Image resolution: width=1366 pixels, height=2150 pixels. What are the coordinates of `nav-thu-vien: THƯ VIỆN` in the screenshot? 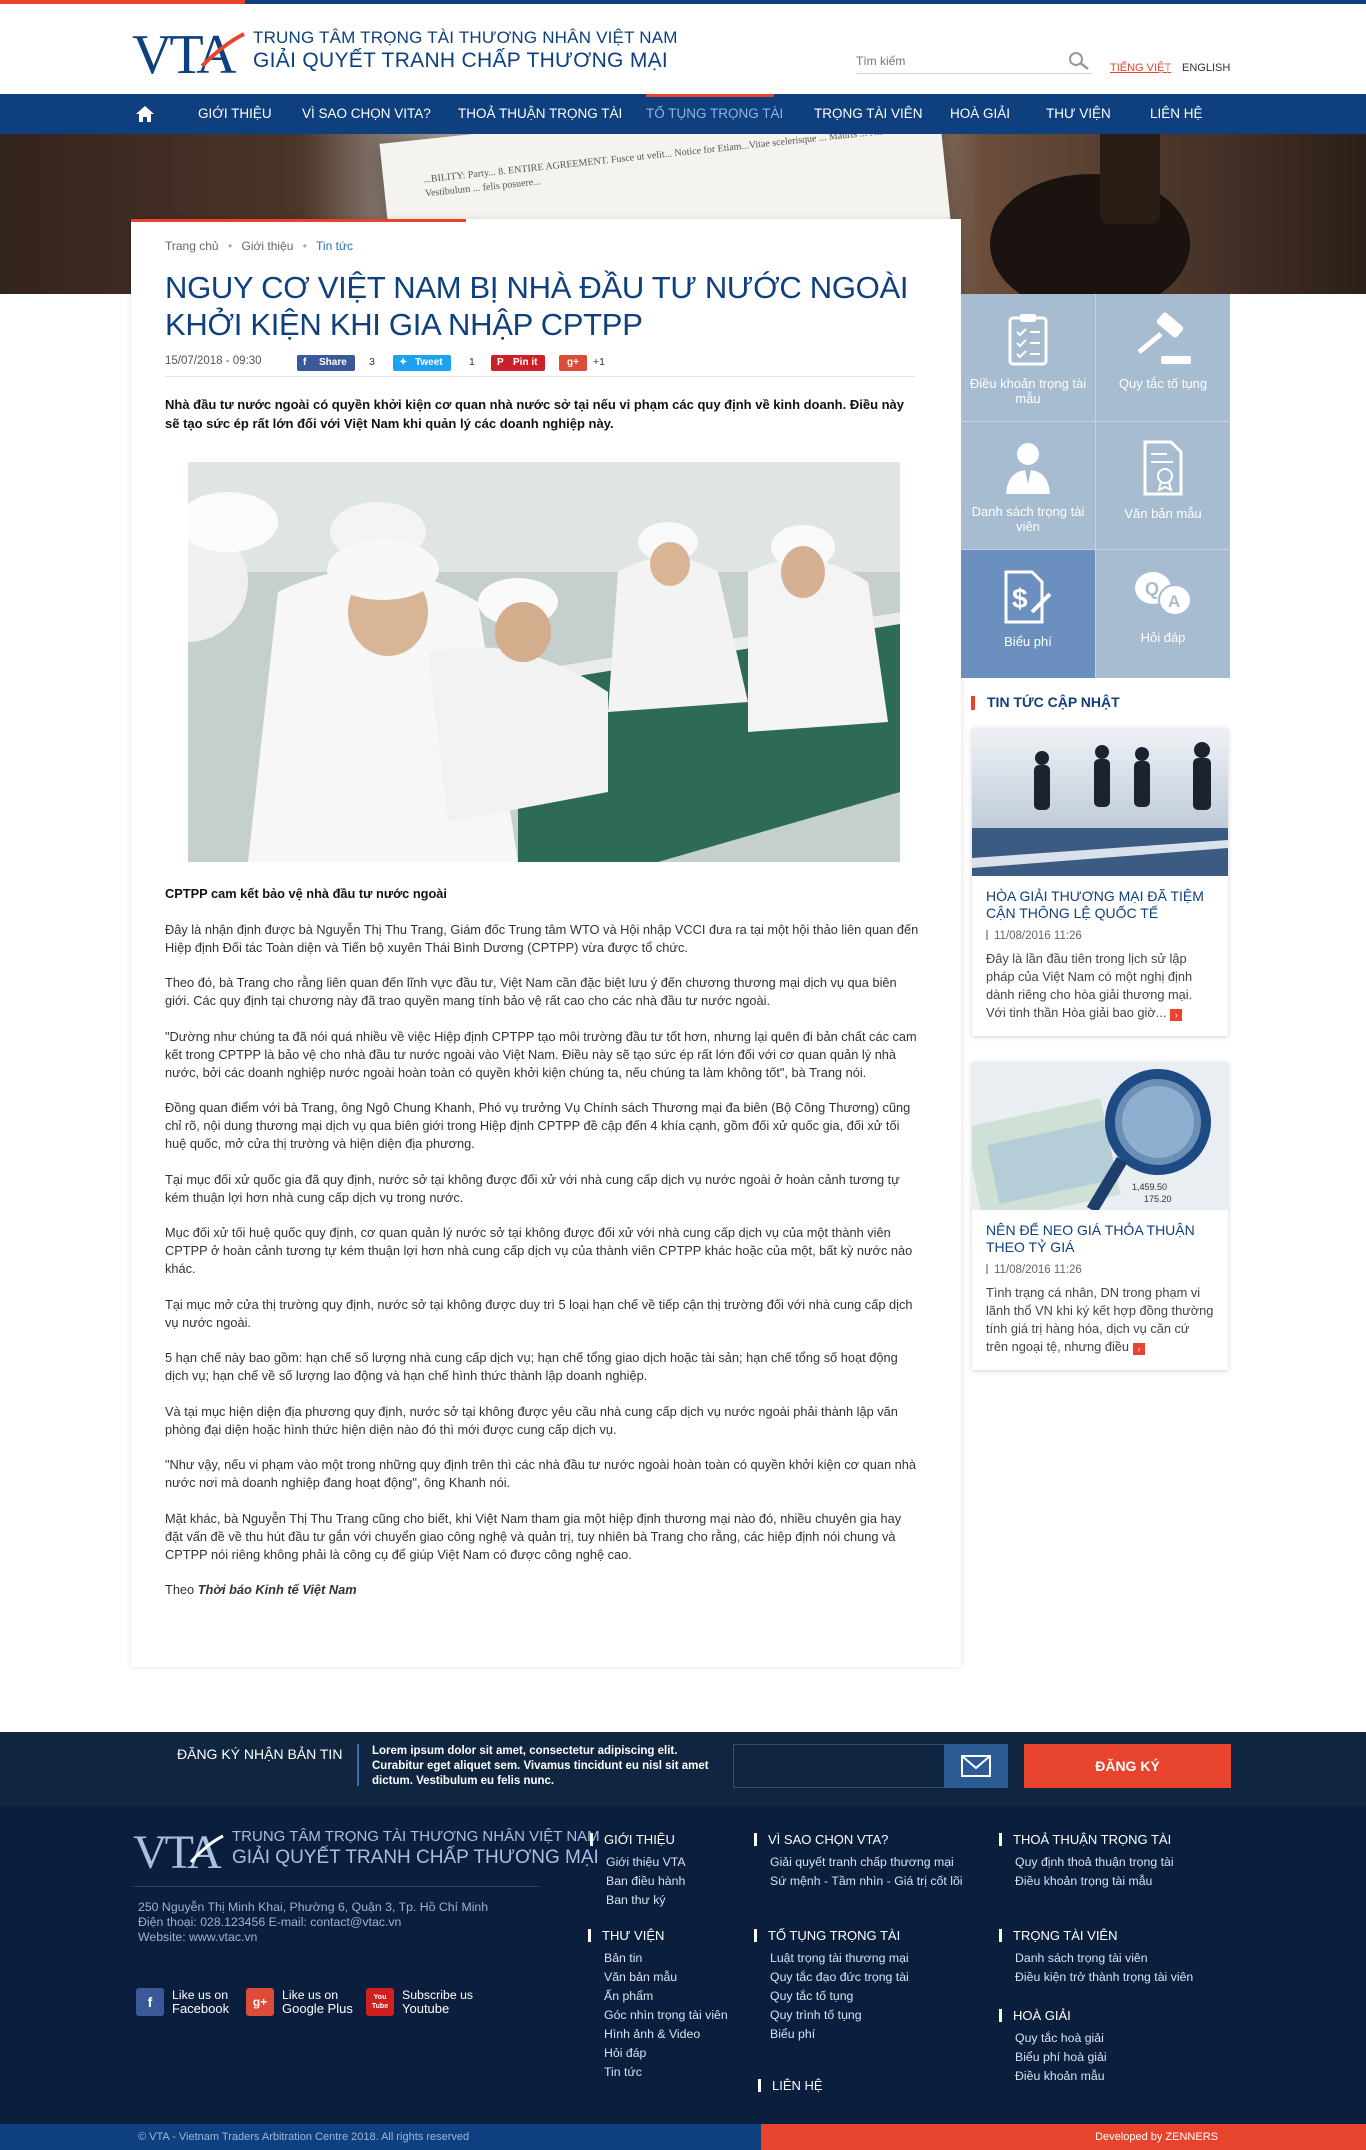 It's located at (1078, 114).